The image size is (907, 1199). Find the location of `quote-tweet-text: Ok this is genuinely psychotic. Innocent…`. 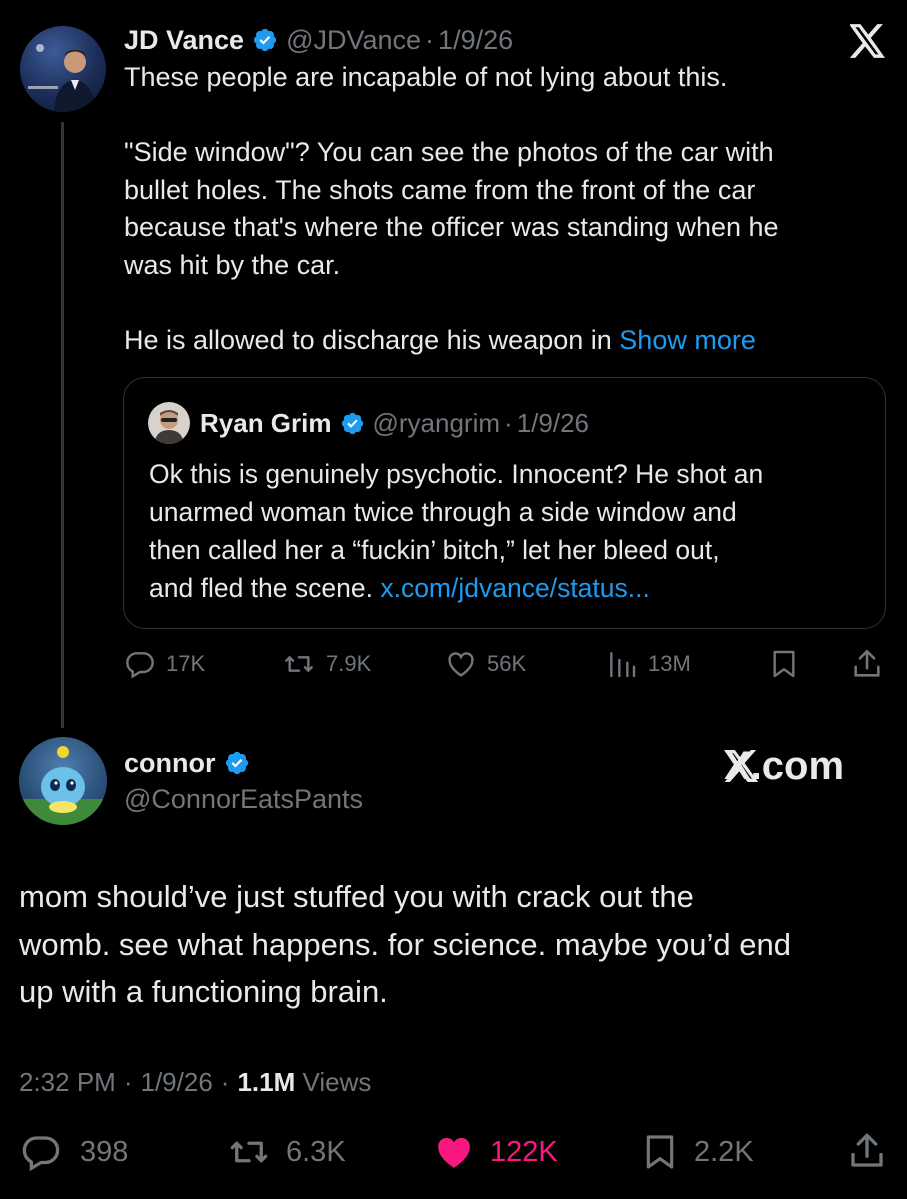

quote-tweet-text: Ok this is genuinely psychotic. Innocent… is located at coordinates (509, 531).